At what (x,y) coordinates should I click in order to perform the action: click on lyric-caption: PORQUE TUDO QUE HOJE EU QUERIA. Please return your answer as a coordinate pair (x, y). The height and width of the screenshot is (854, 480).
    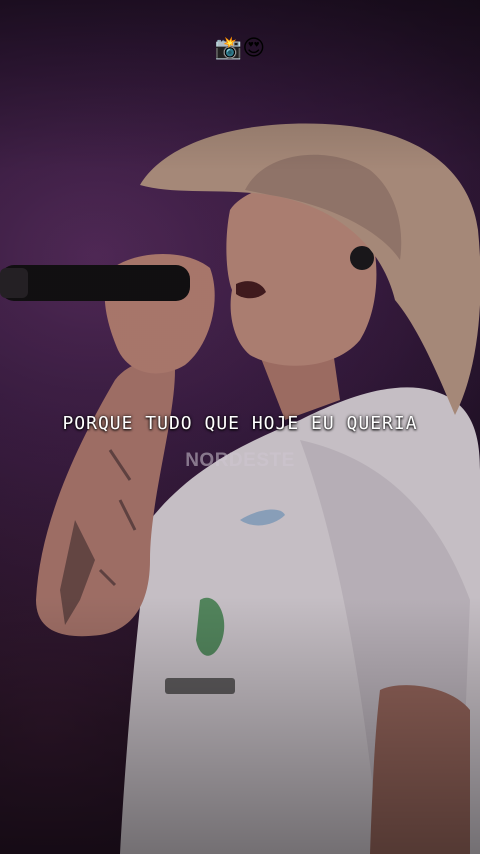
    Looking at the image, I should click on (240, 423).